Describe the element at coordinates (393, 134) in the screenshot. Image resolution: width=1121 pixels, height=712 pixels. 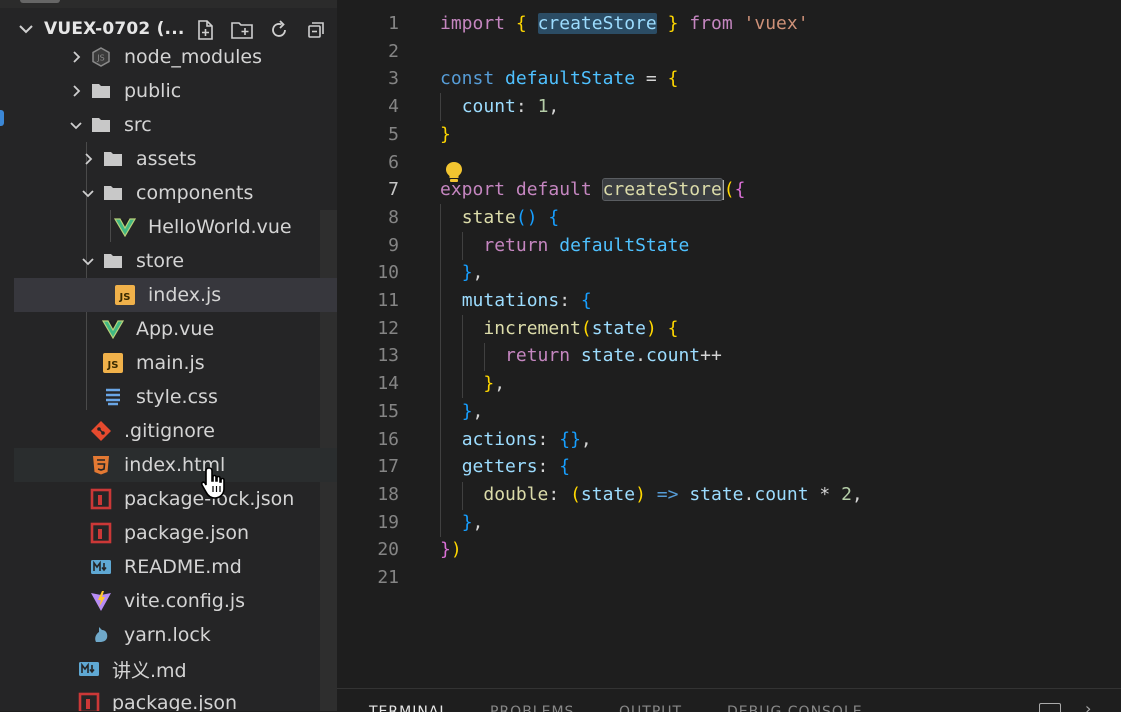
I see `line-number: 5` at that location.